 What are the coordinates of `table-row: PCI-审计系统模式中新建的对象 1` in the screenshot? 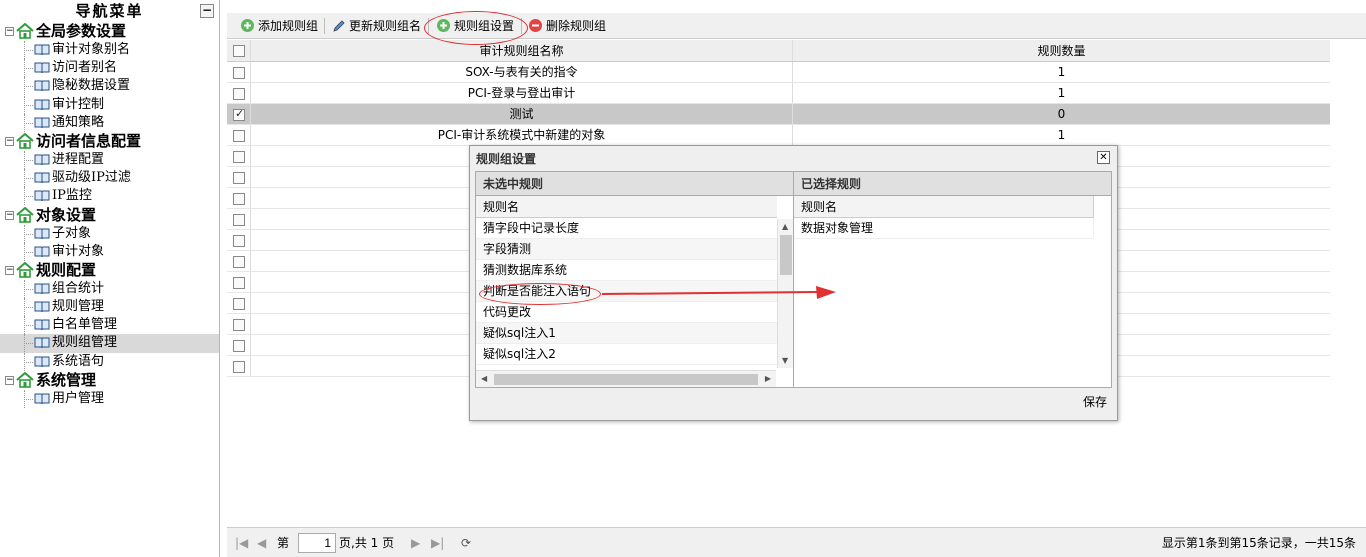 It's located at (778, 135).